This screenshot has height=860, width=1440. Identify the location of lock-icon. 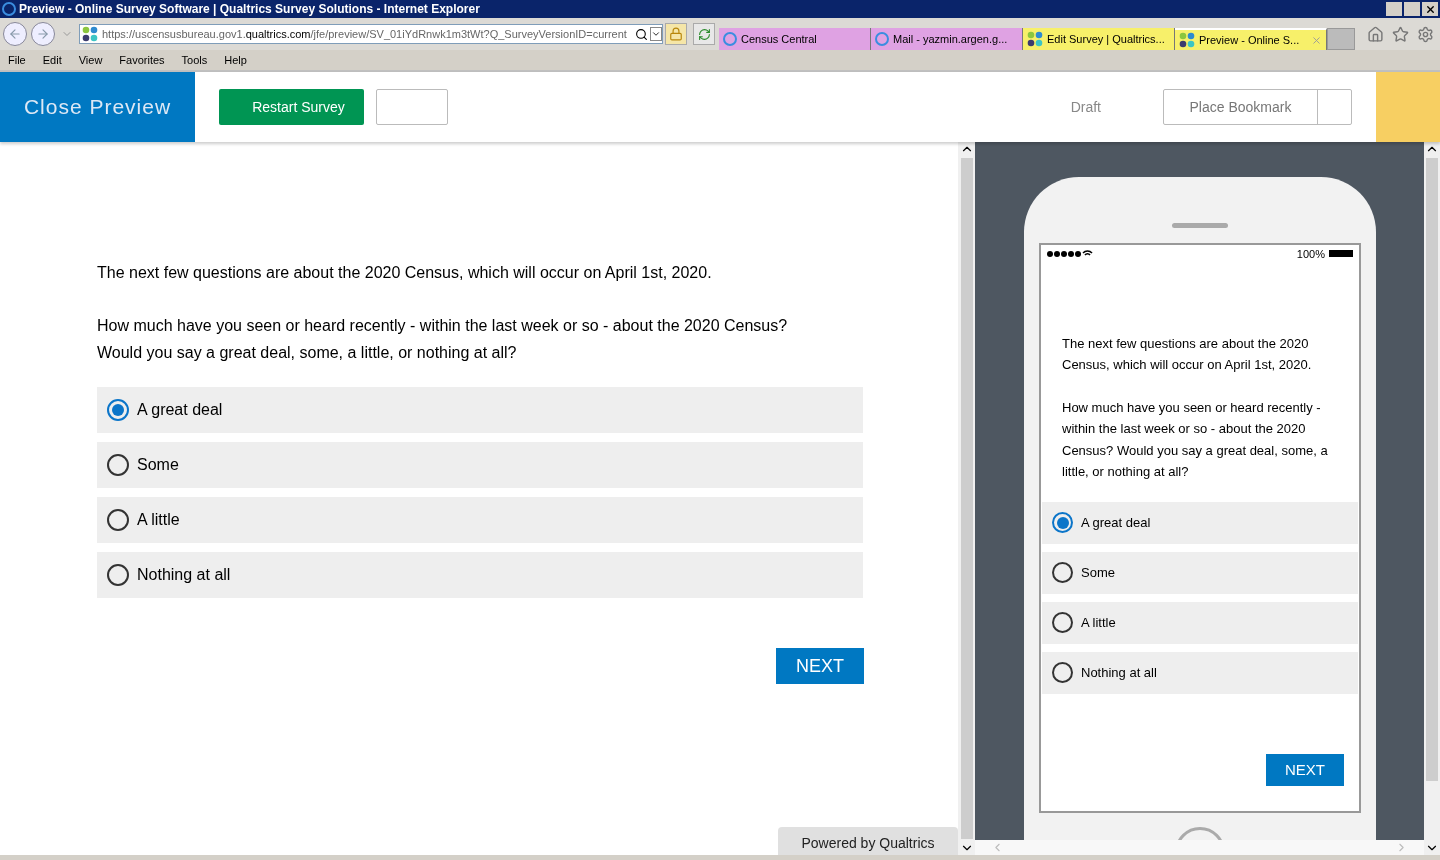
(676, 34).